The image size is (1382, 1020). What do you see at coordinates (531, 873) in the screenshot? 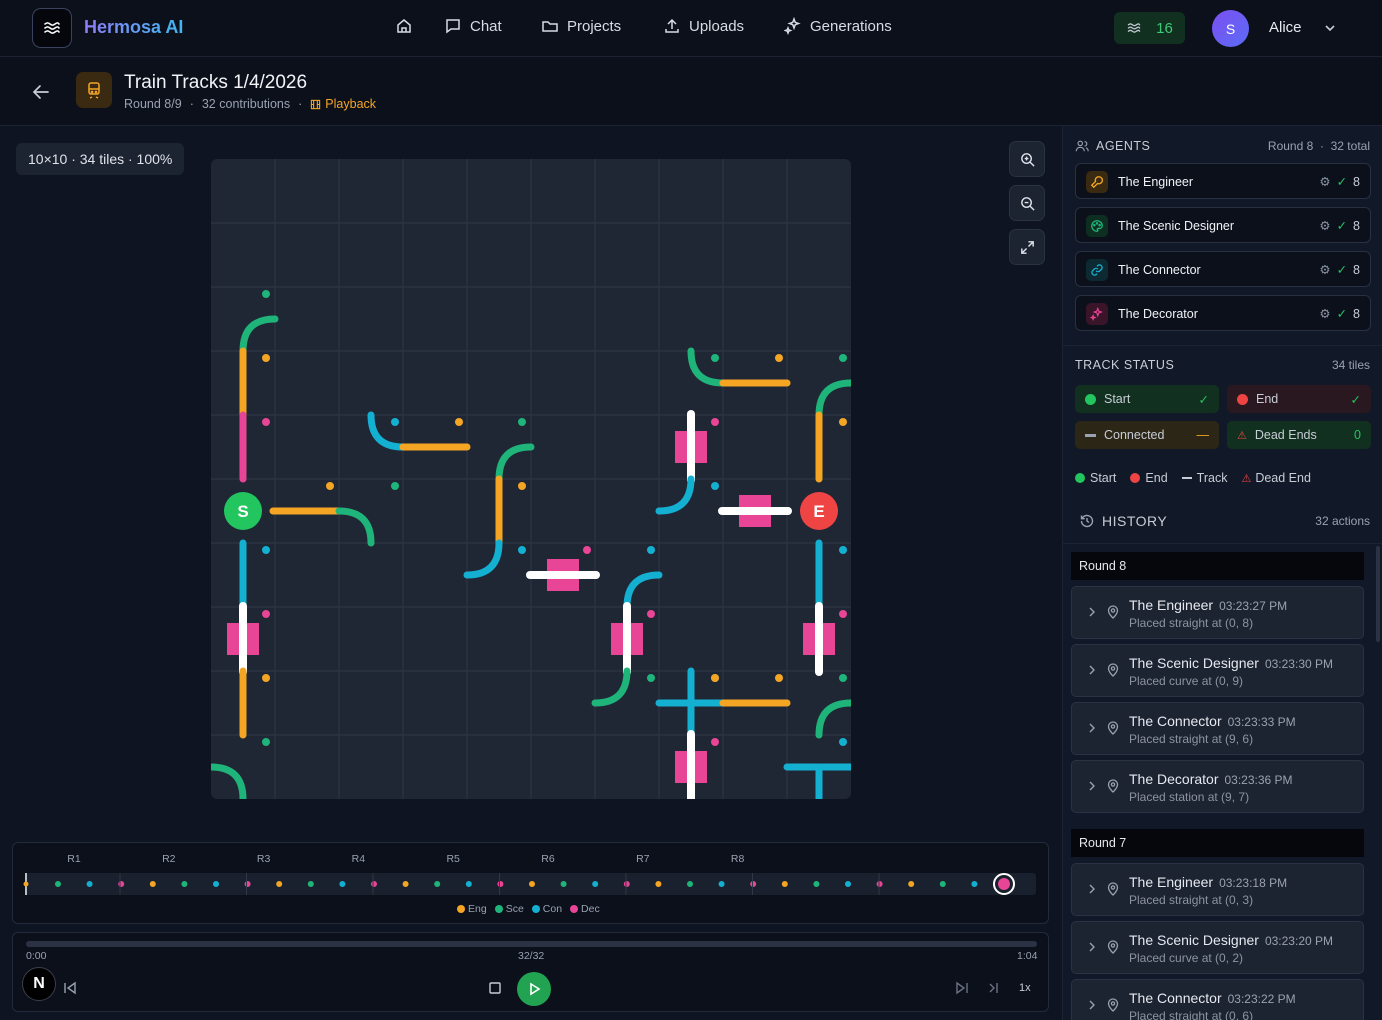
I see `timeline-track: R1 R2 R3 R4 R5 R6 R7 R8` at bounding box center [531, 873].